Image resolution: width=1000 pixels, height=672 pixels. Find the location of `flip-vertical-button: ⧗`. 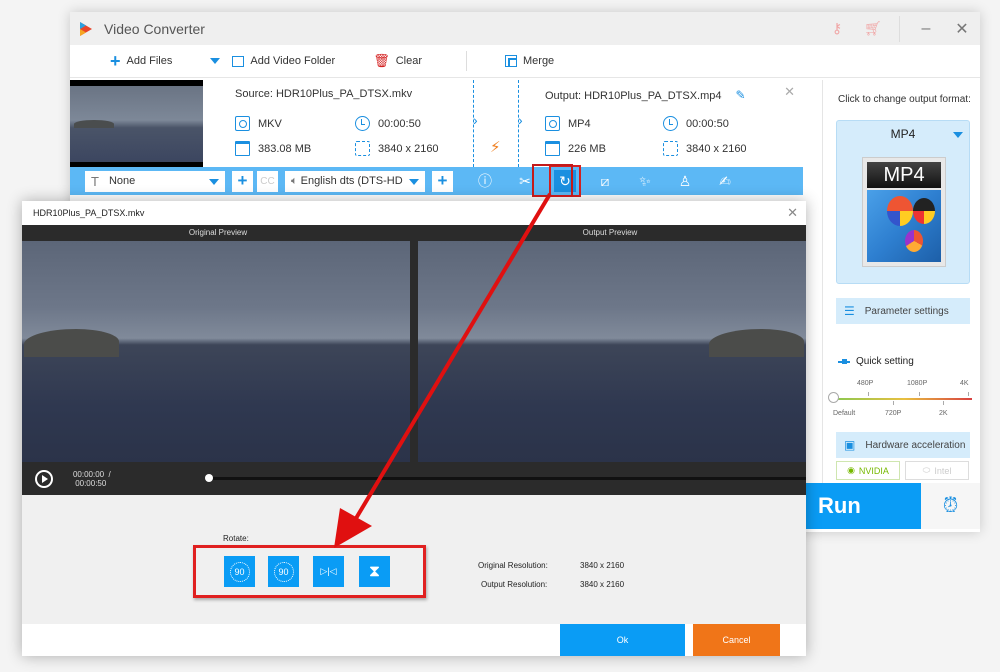

flip-vertical-button: ⧗ is located at coordinates (374, 571).